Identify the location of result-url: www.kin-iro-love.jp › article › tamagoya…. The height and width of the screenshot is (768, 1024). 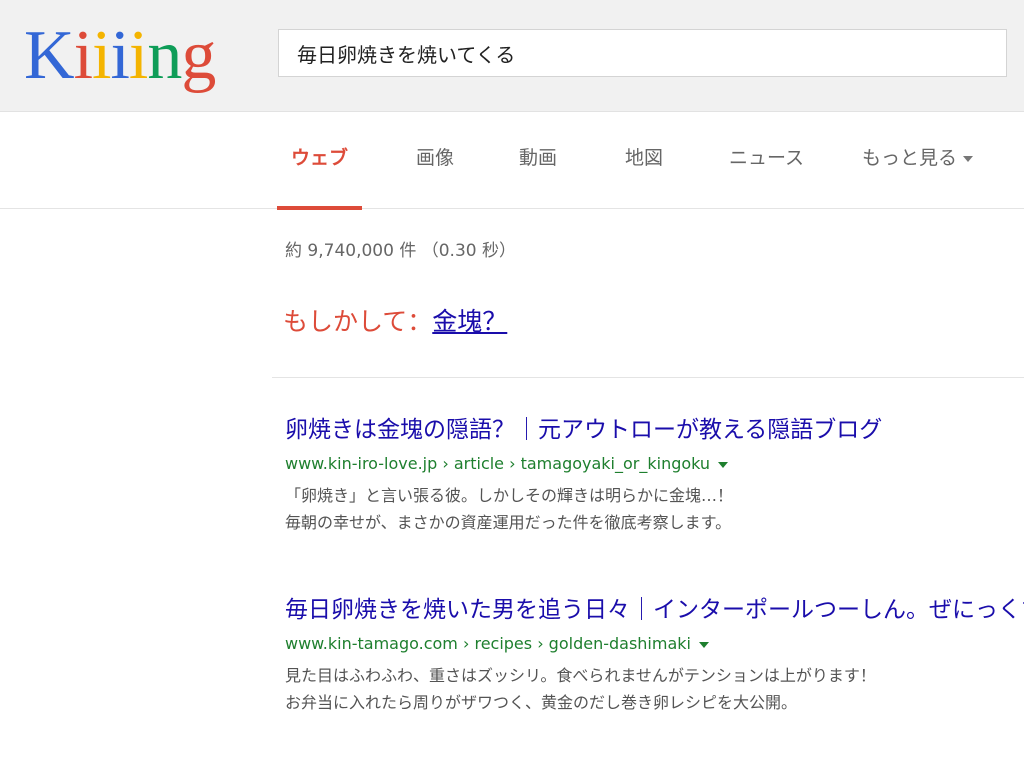
(645, 464).